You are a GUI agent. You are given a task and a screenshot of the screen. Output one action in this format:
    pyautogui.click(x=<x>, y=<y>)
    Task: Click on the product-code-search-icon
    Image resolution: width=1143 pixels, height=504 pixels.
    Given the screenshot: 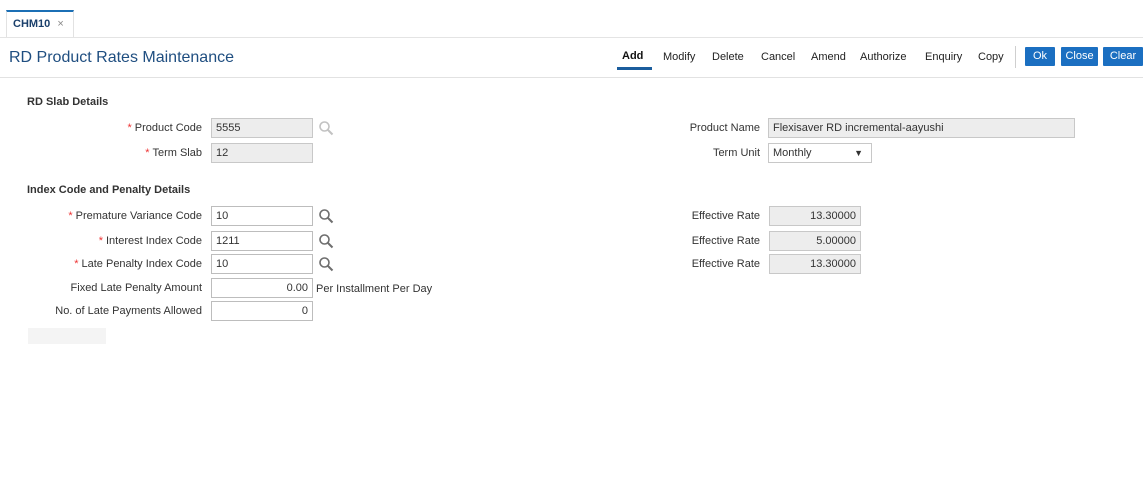 What is the action you would take?
    pyautogui.click(x=326, y=128)
    